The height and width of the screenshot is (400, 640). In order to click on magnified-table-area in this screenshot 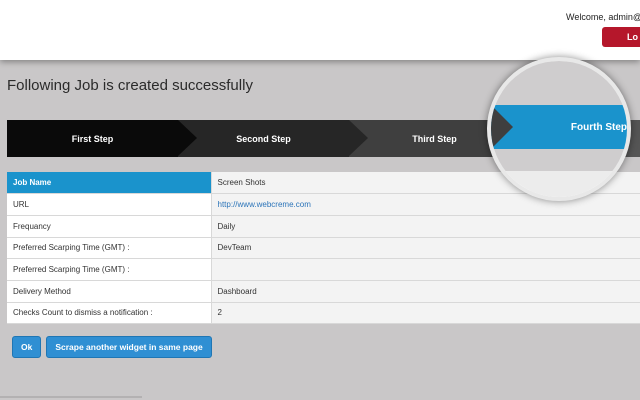, I will do `click(559, 184)`.